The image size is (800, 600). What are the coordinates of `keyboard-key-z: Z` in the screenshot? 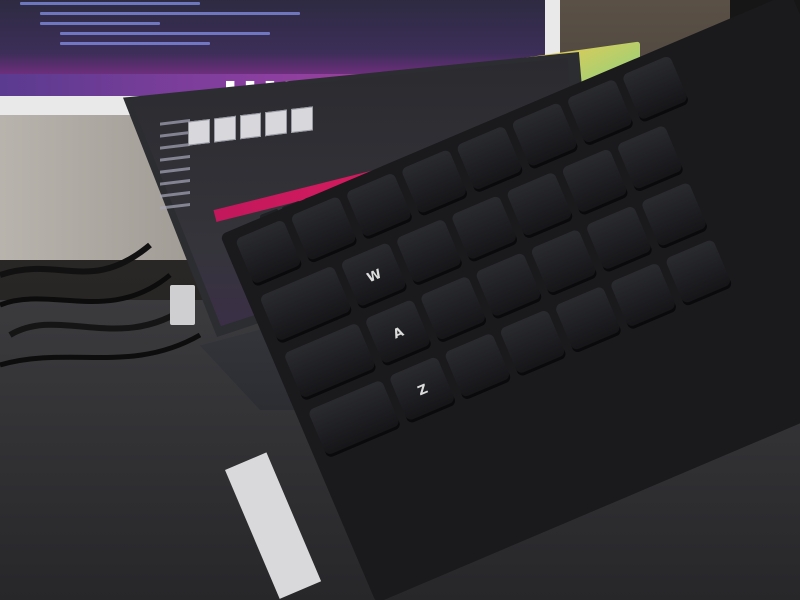 It's located at (422, 390).